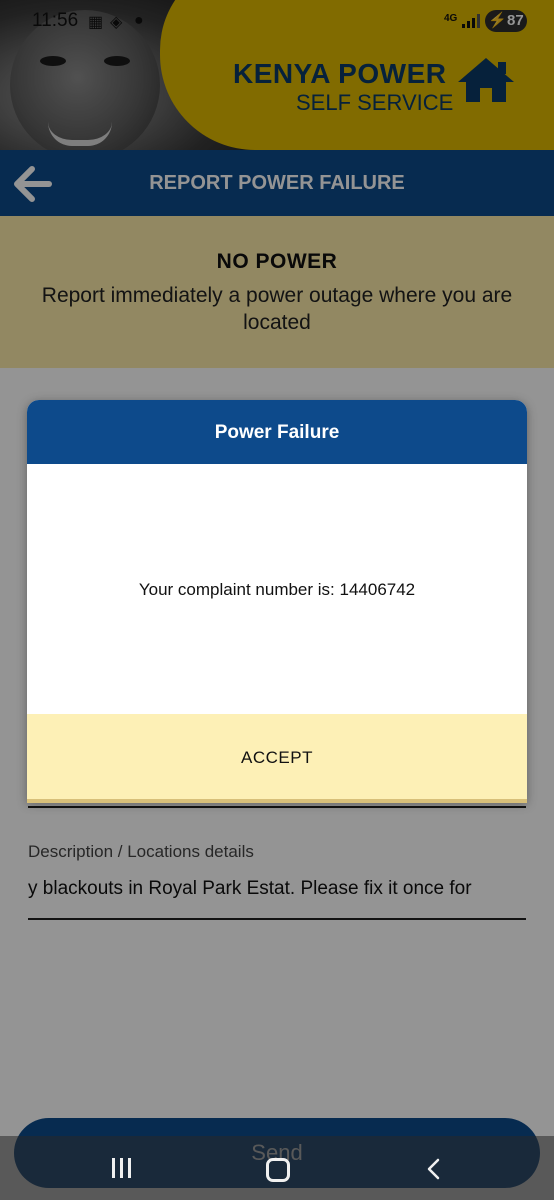 This screenshot has height=1200, width=554. I want to click on dialog-bottom-edge, so click(277, 801).